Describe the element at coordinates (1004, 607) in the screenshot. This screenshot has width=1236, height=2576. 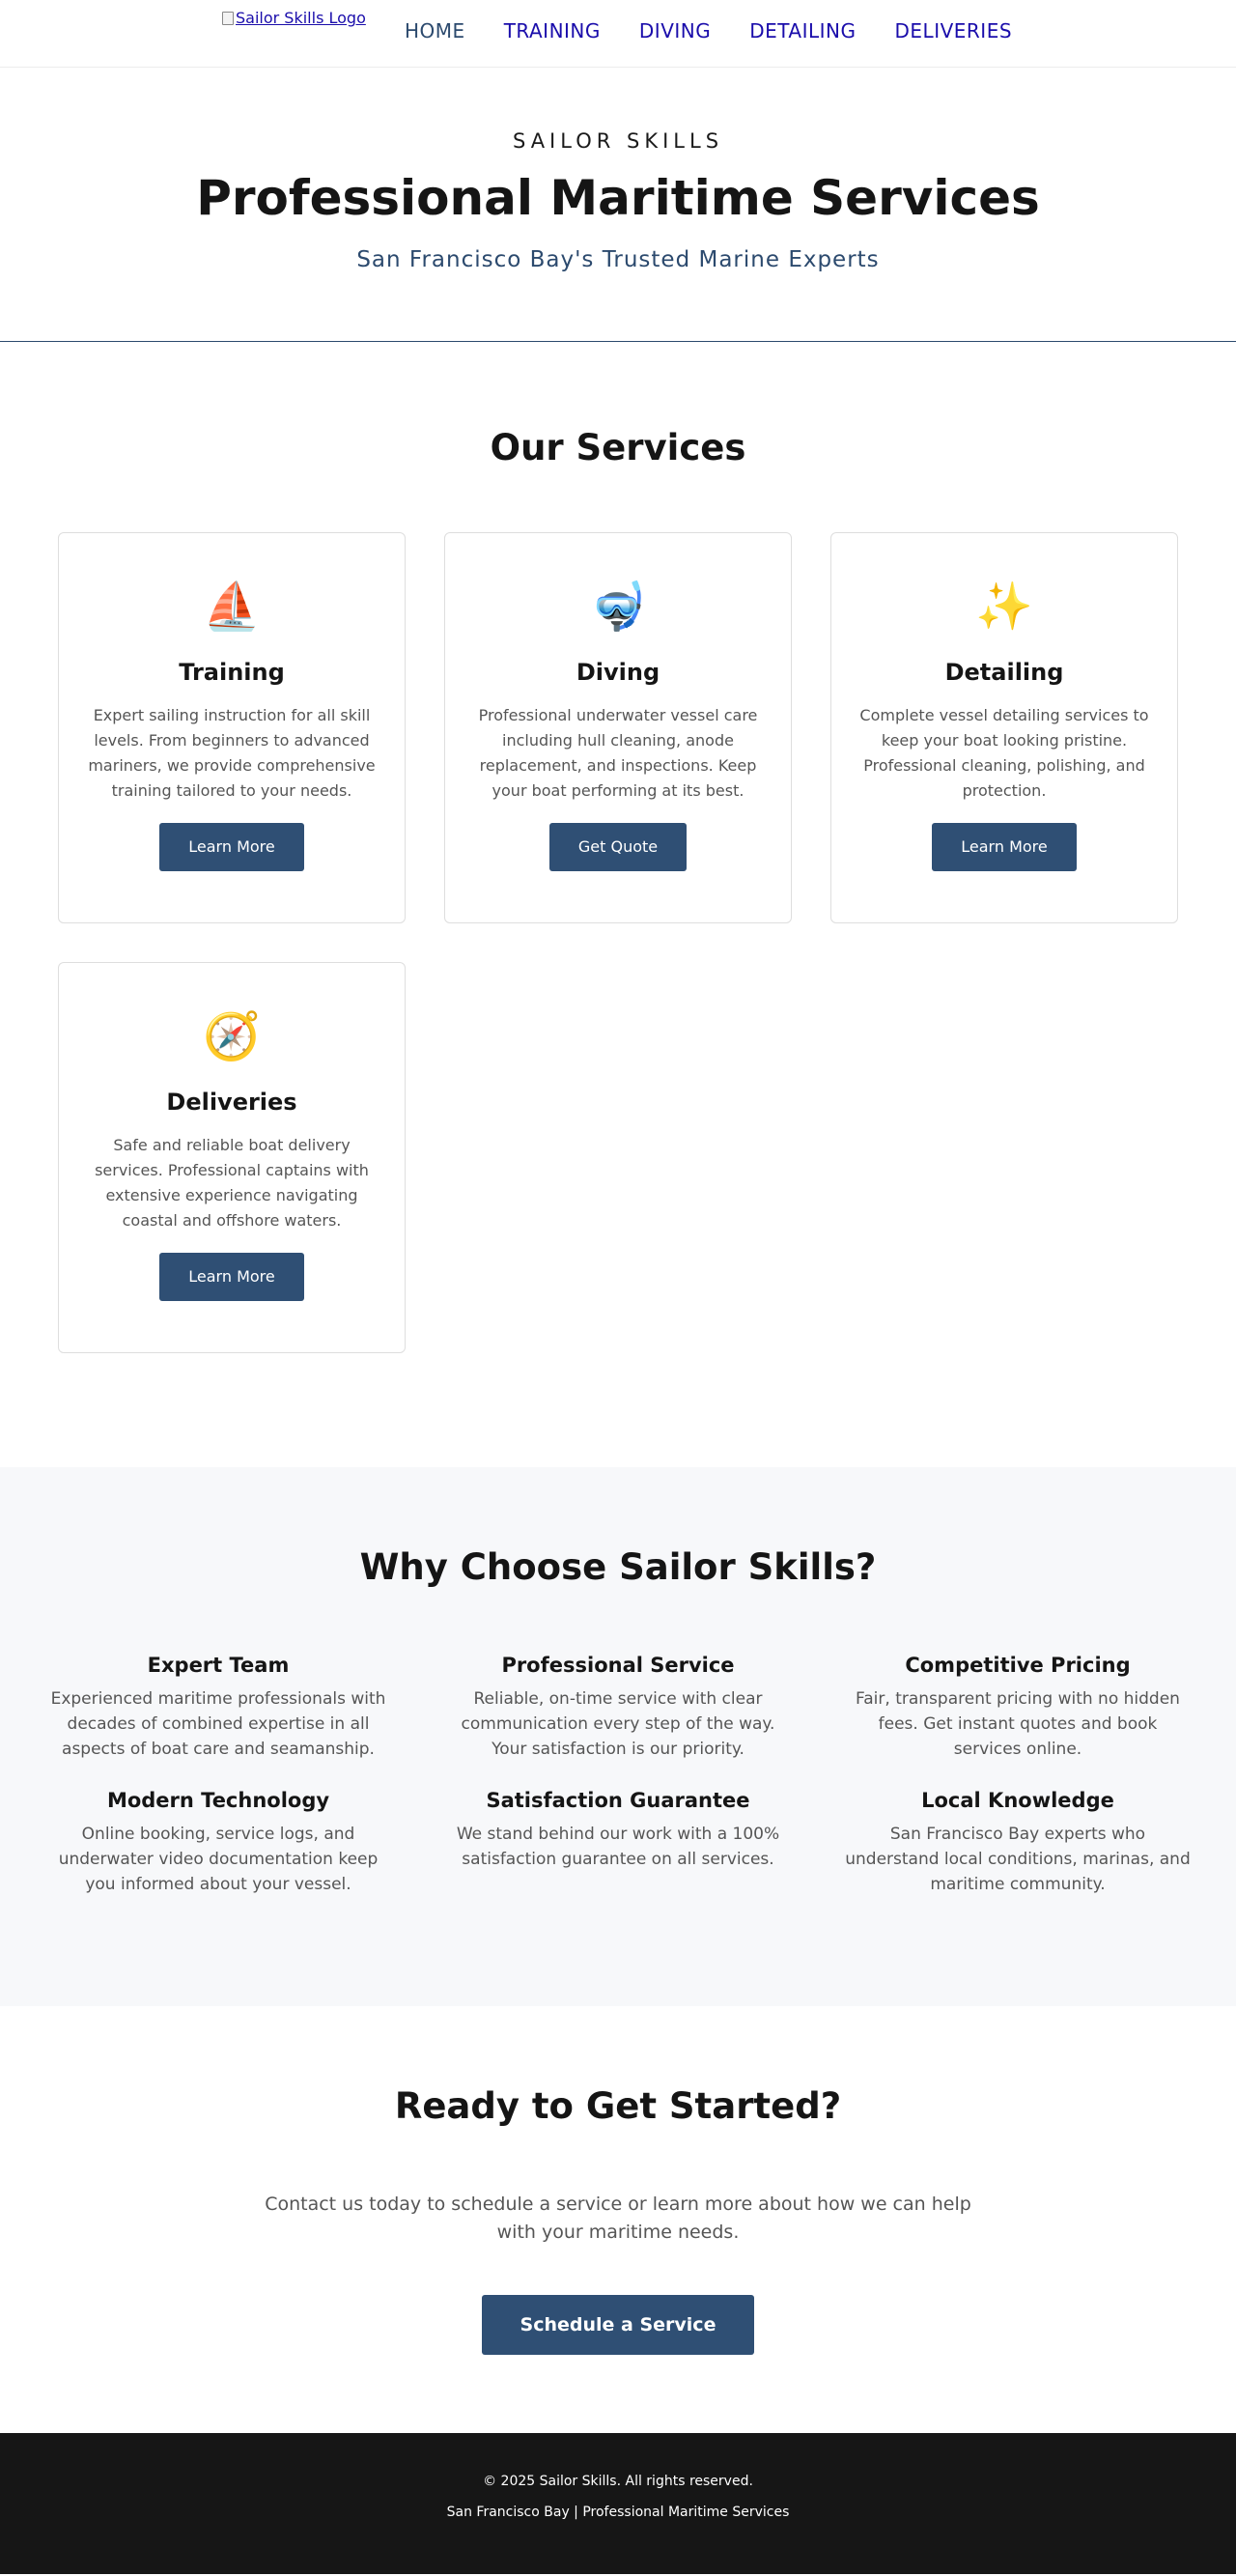
I see `sparkles-icon: ✨` at that location.